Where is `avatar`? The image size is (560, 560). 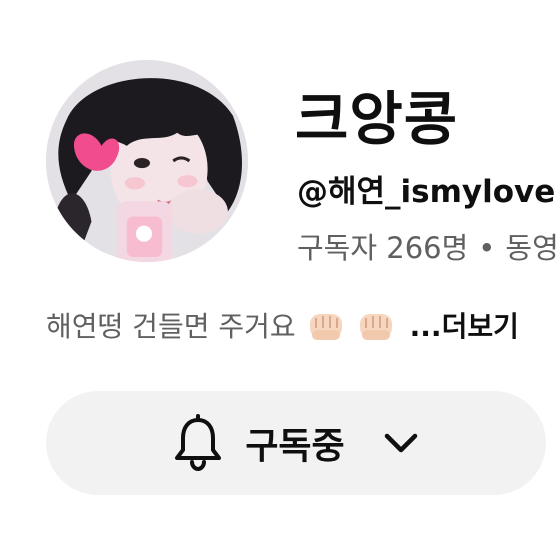 avatar is located at coordinates (147, 161).